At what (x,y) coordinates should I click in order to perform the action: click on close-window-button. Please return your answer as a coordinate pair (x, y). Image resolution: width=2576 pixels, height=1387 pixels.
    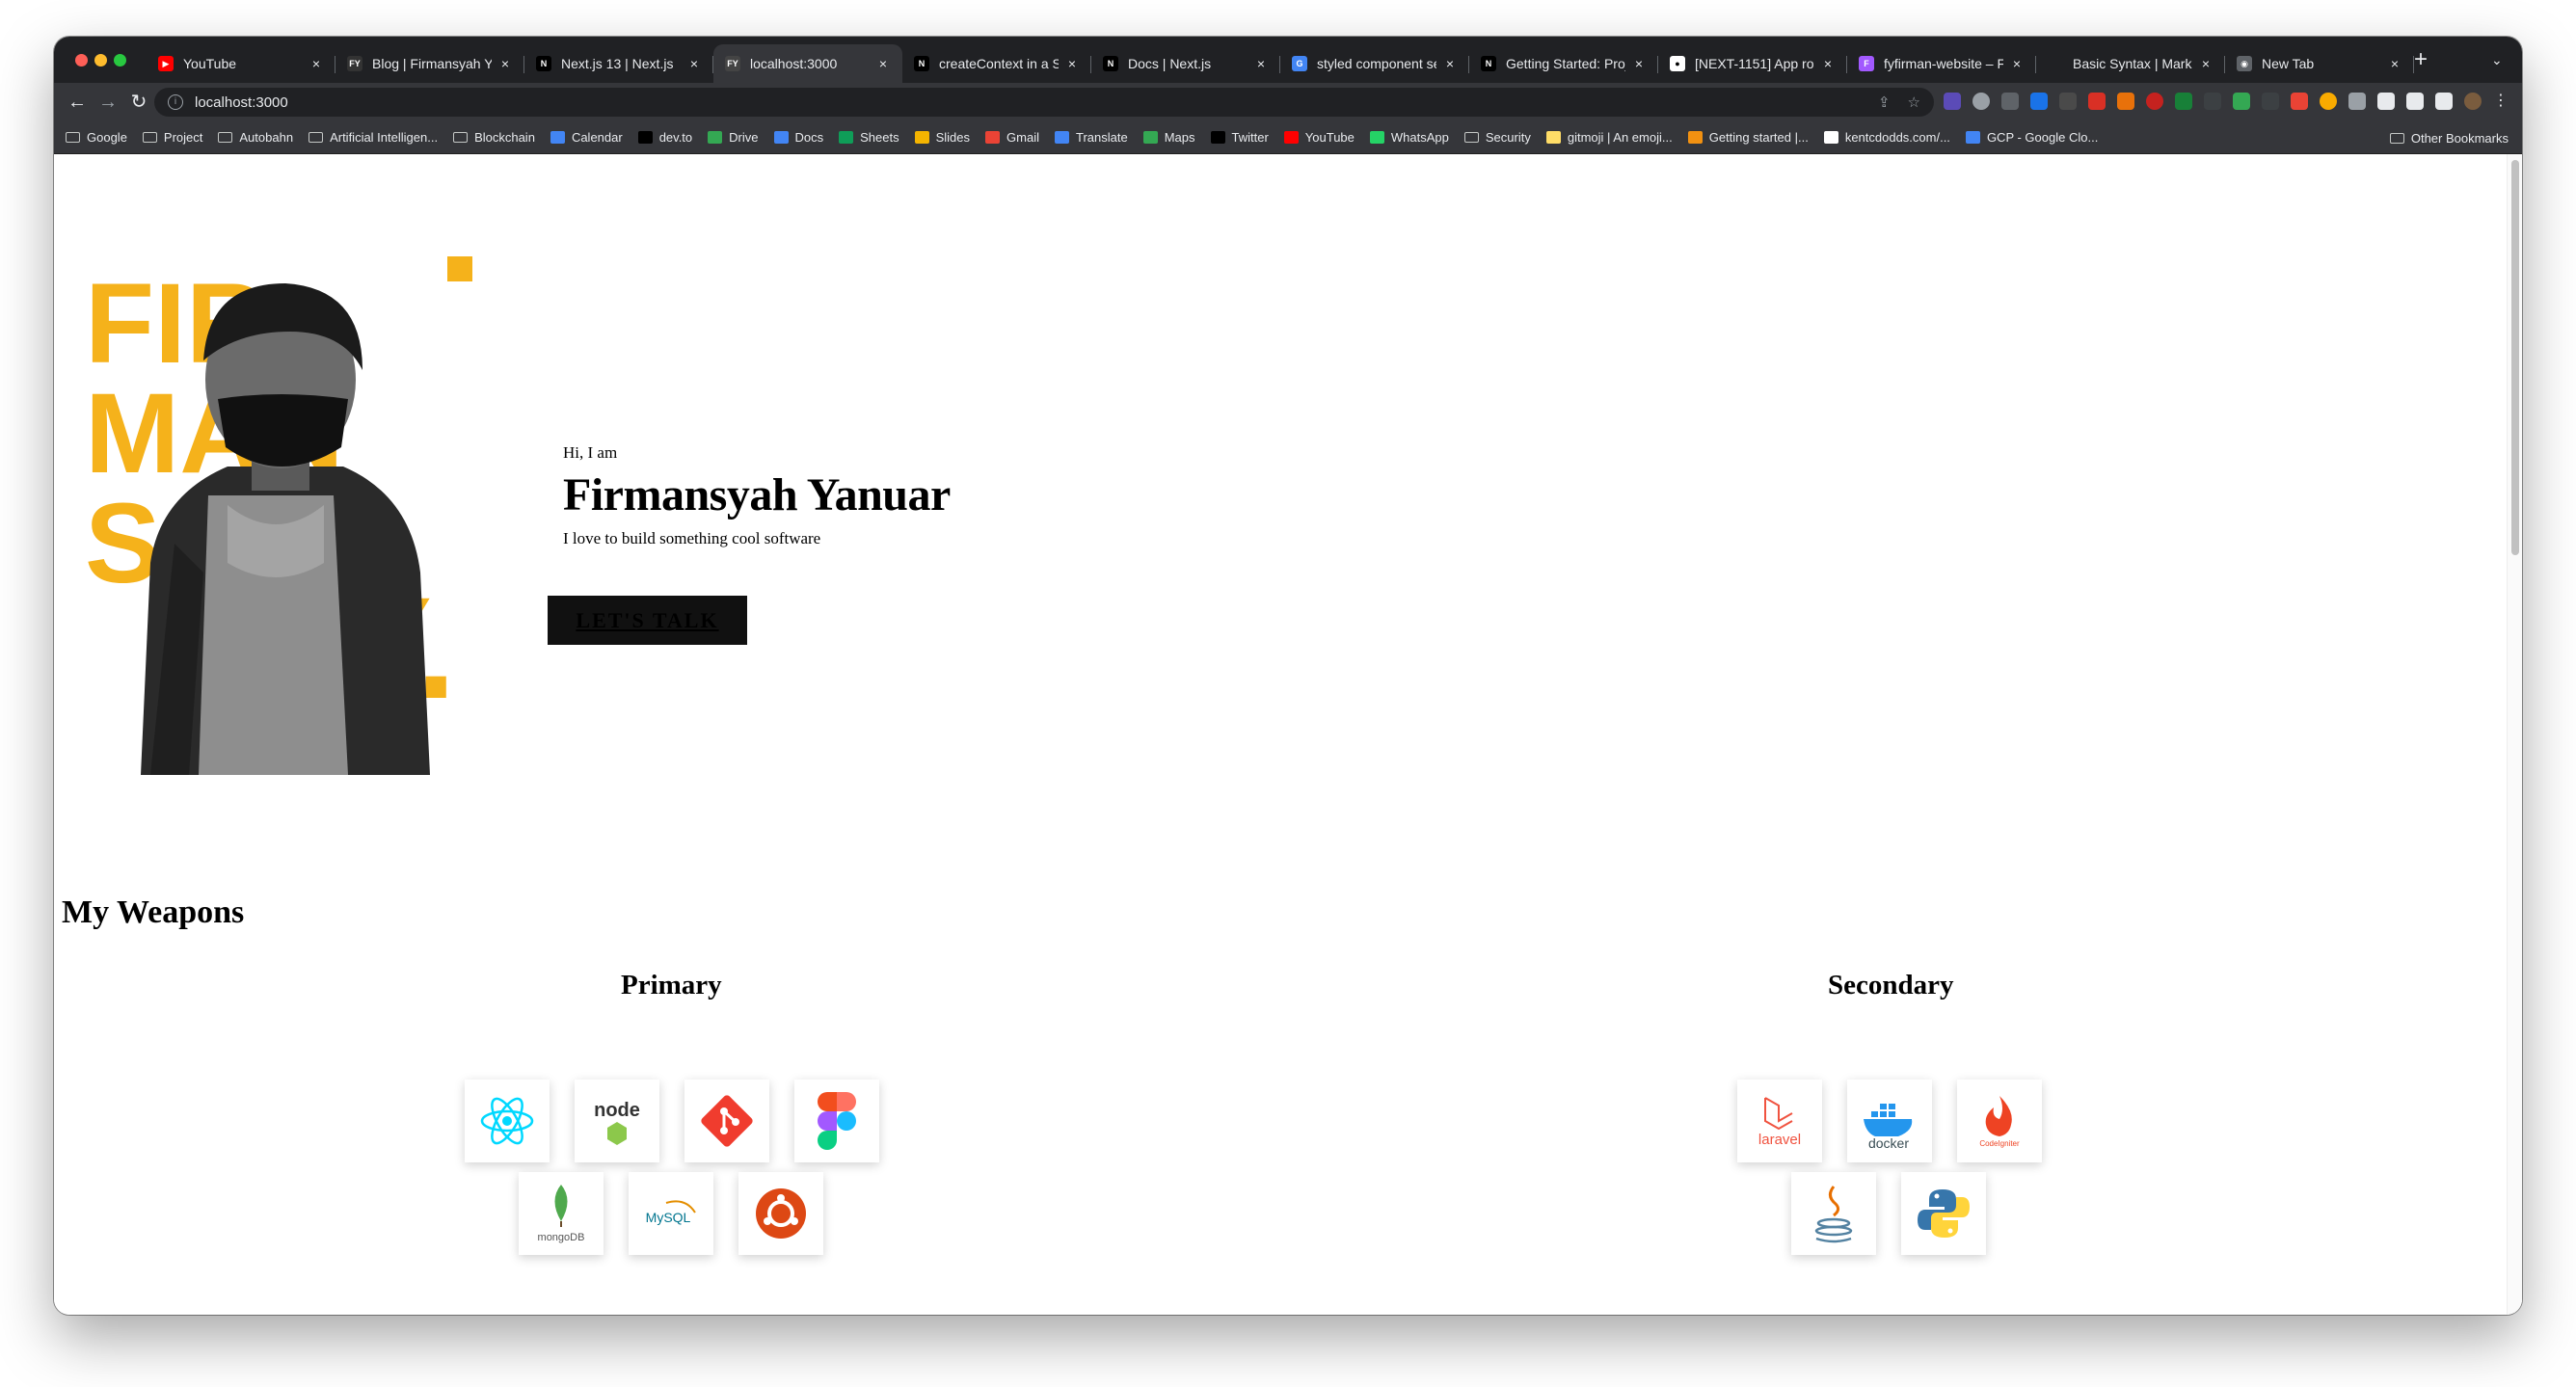
    Looking at the image, I should click on (82, 60).